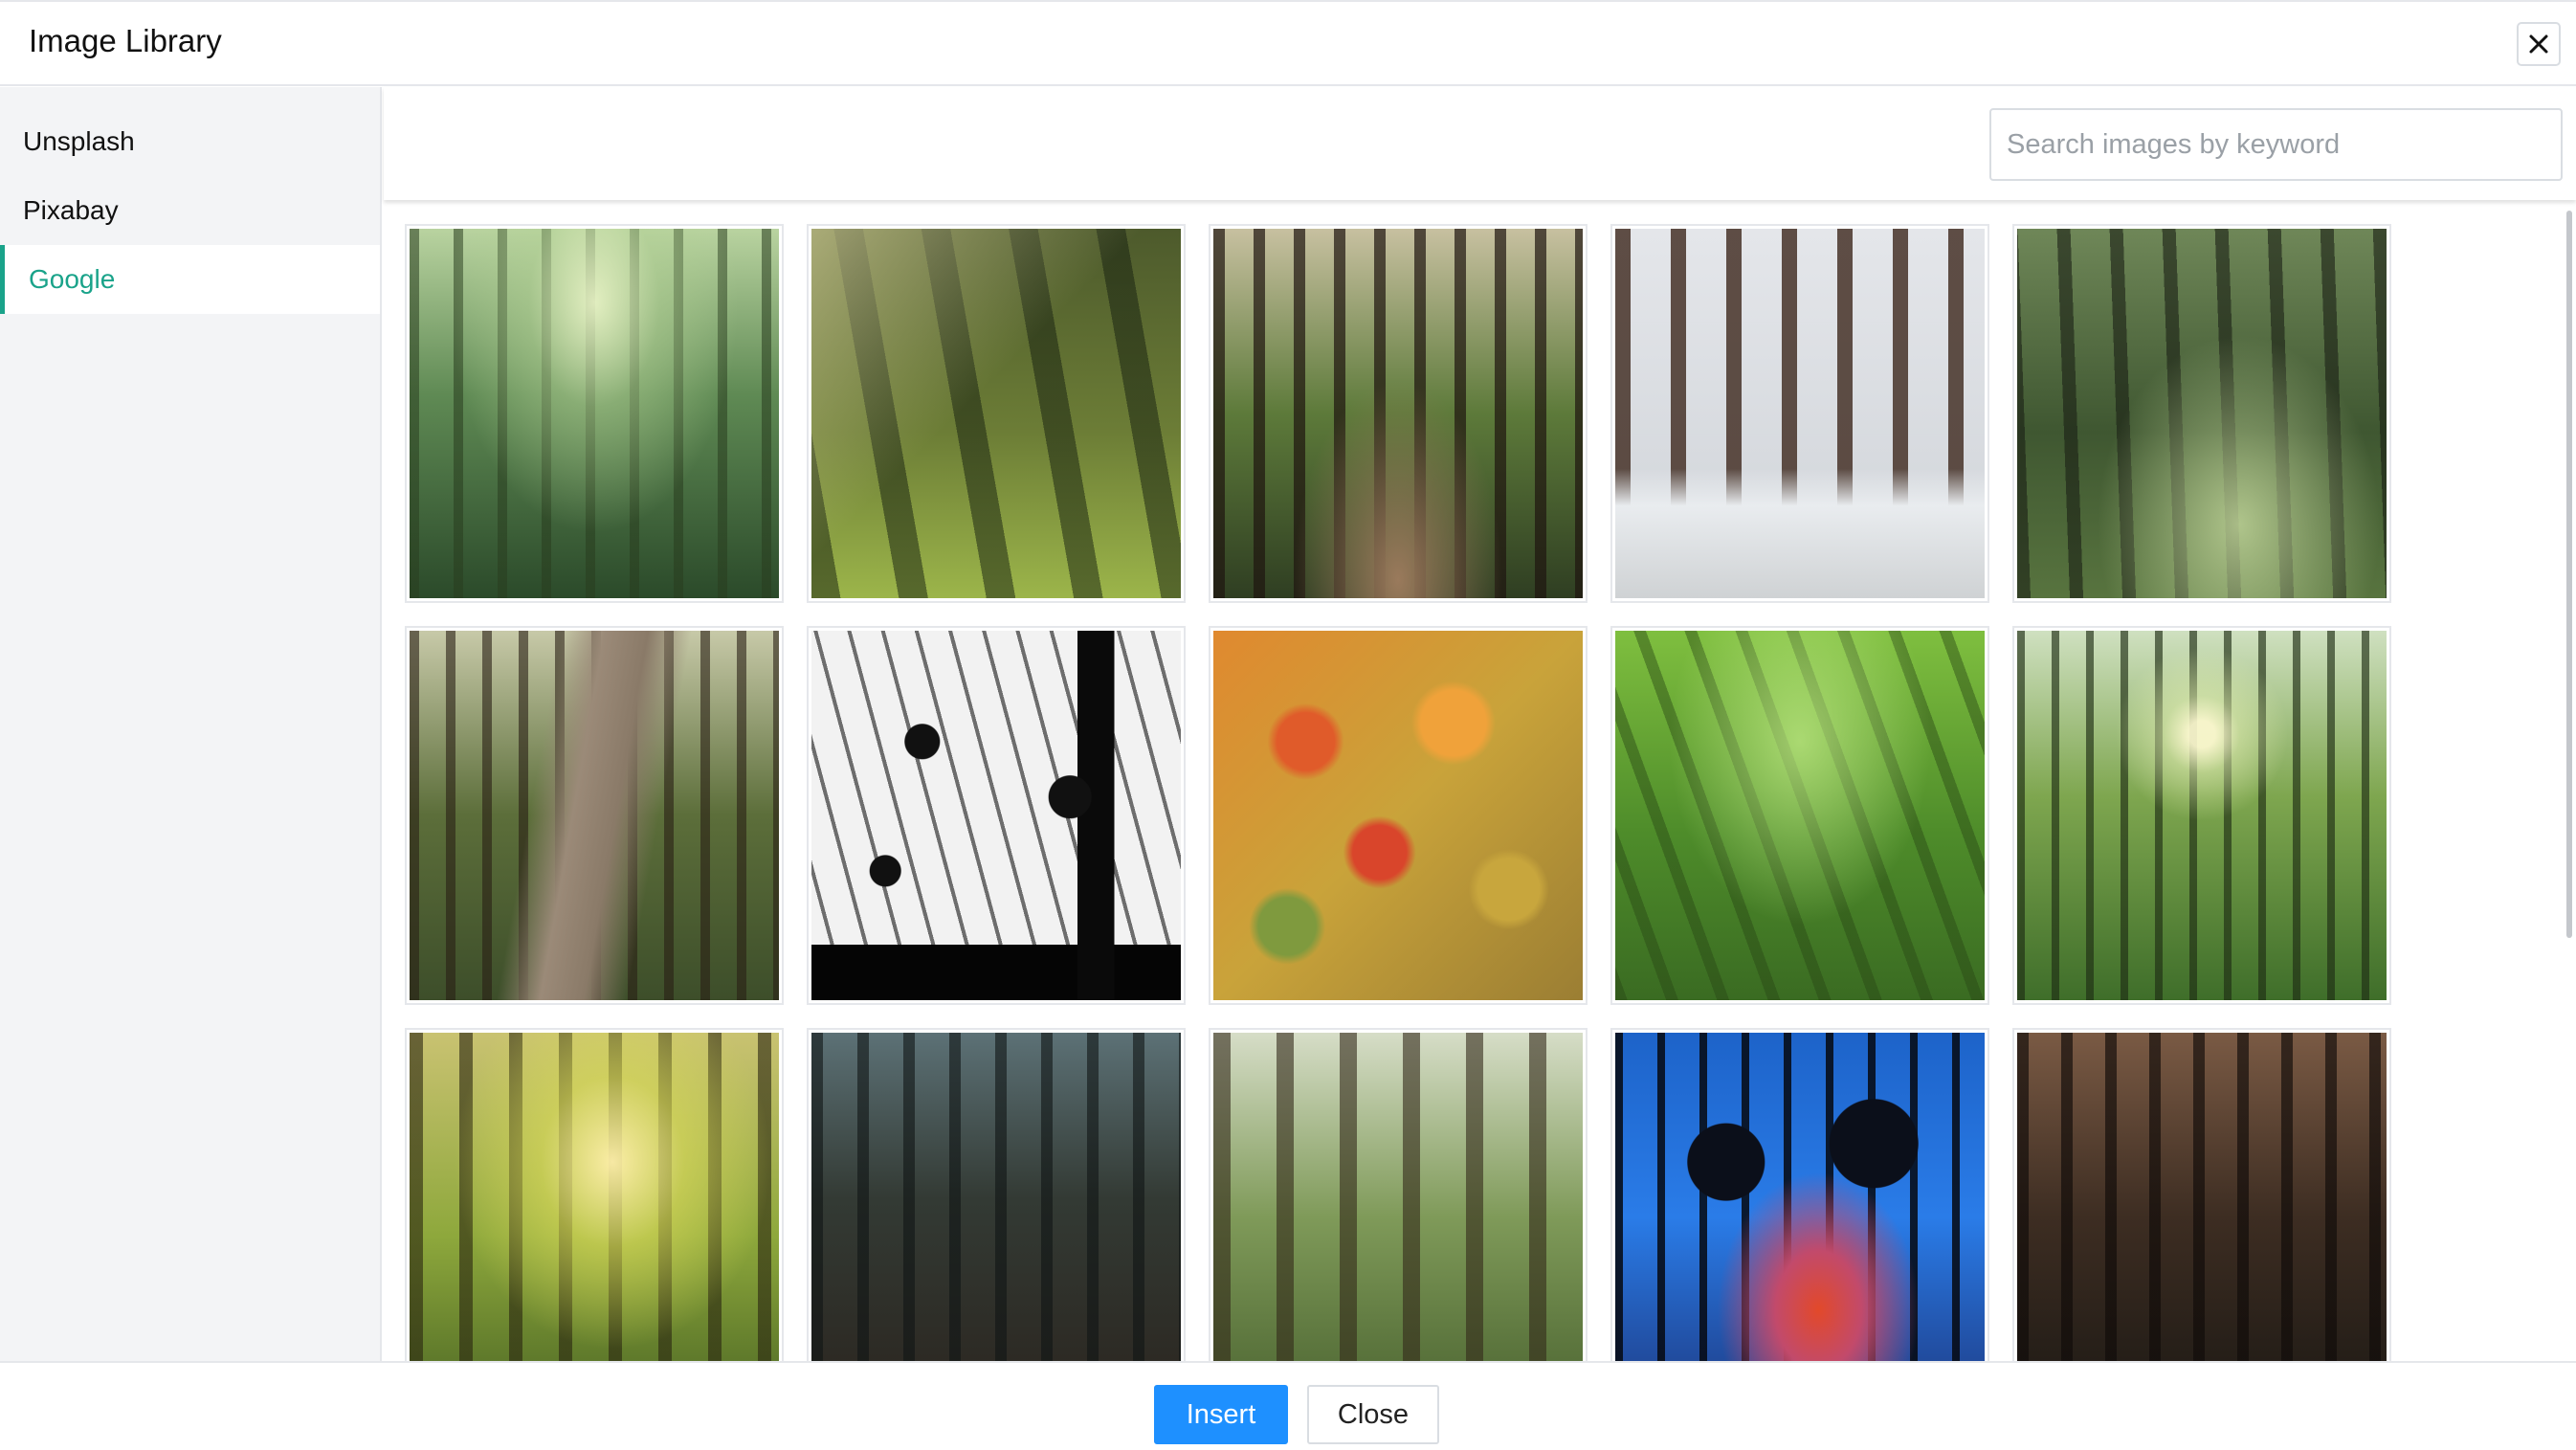 This screenshot has width=2576, height=1450. I want to click on sidebar-item-google: Google, so click(190, 279).